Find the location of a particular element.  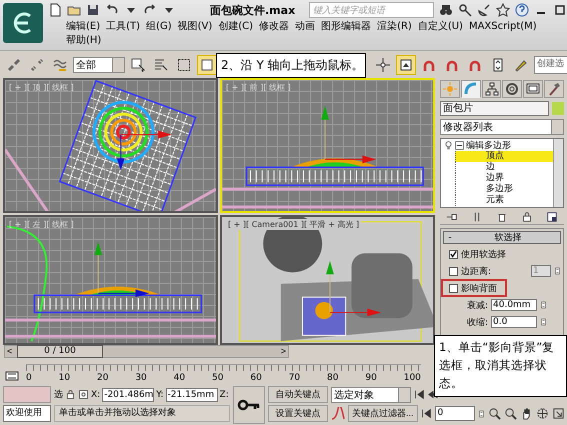

lightbulb-icon is located at coordinates (448, 145).